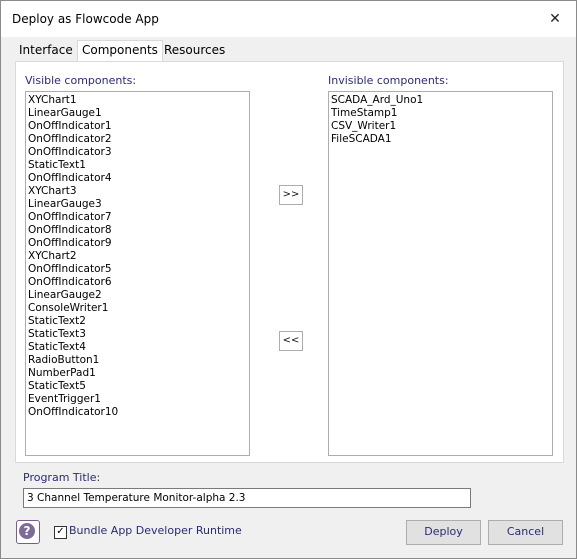 The width and height of the screenshot is (577, 559). Describe the element at coordinates (138, 204) in the screenshot. I see `visible-item: LinearGauge3` at that location.